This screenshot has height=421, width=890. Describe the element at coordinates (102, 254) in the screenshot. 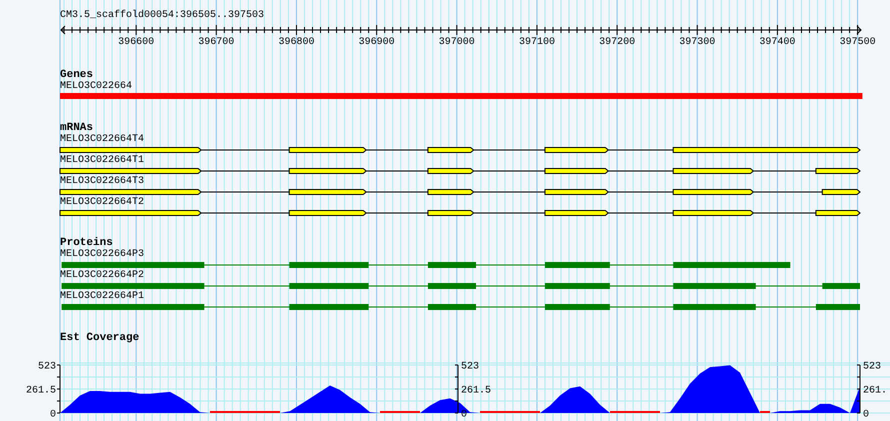

I see `feature-label: MELO3C022664P3` at that location.